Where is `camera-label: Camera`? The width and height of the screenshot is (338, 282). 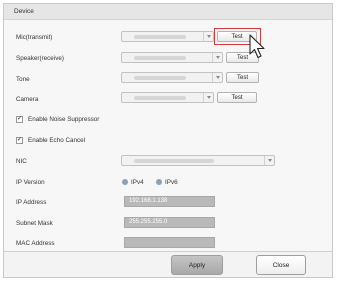
camera-label: Camera is located at coordinates (27, 99).